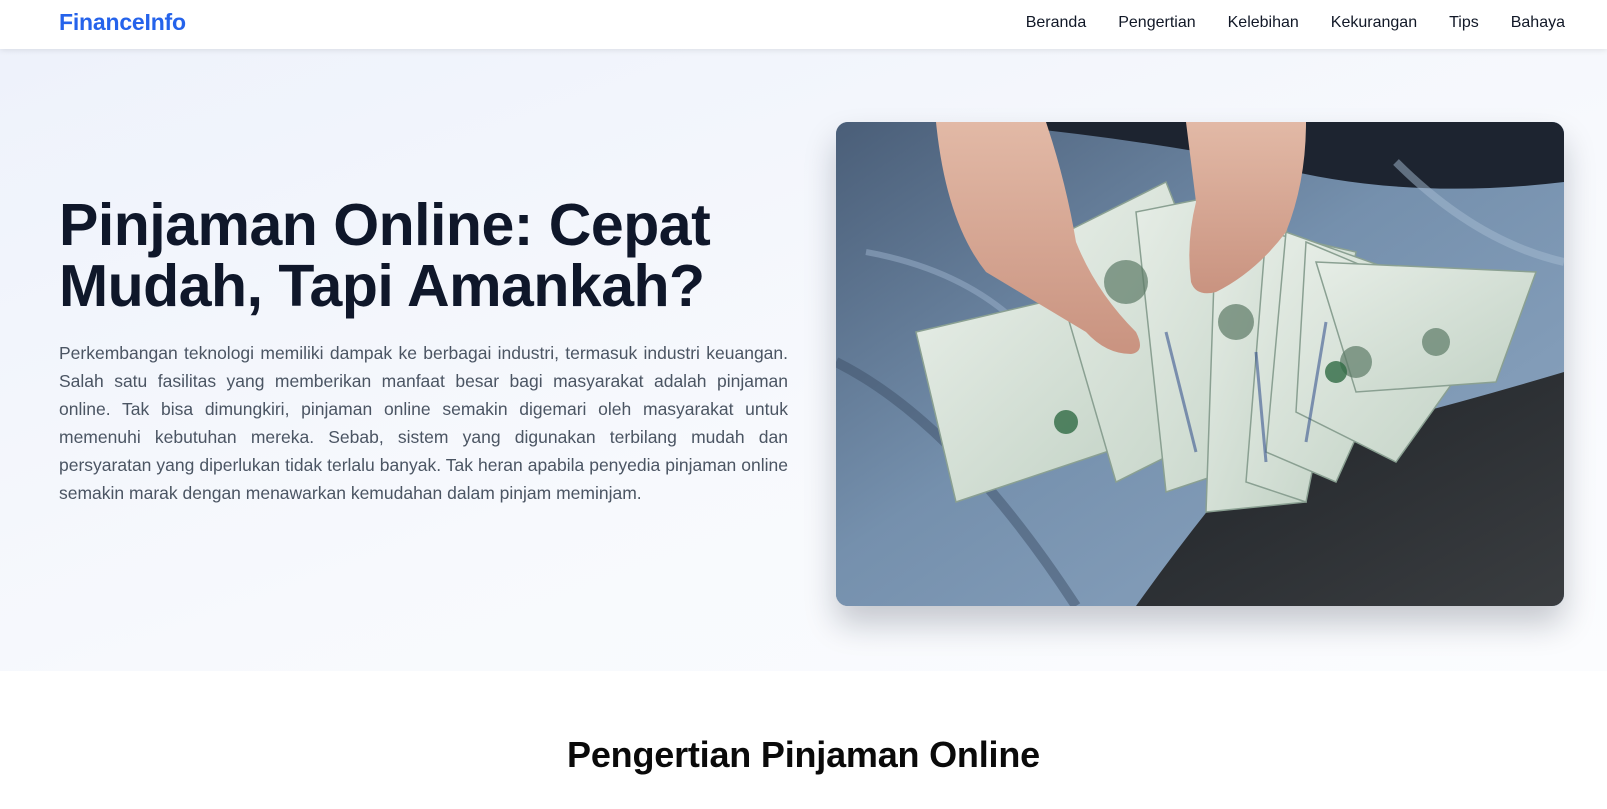 The image size is (1607, 809). I want to click on brand-logo-link: FinanceInfo, so click(122, 22).